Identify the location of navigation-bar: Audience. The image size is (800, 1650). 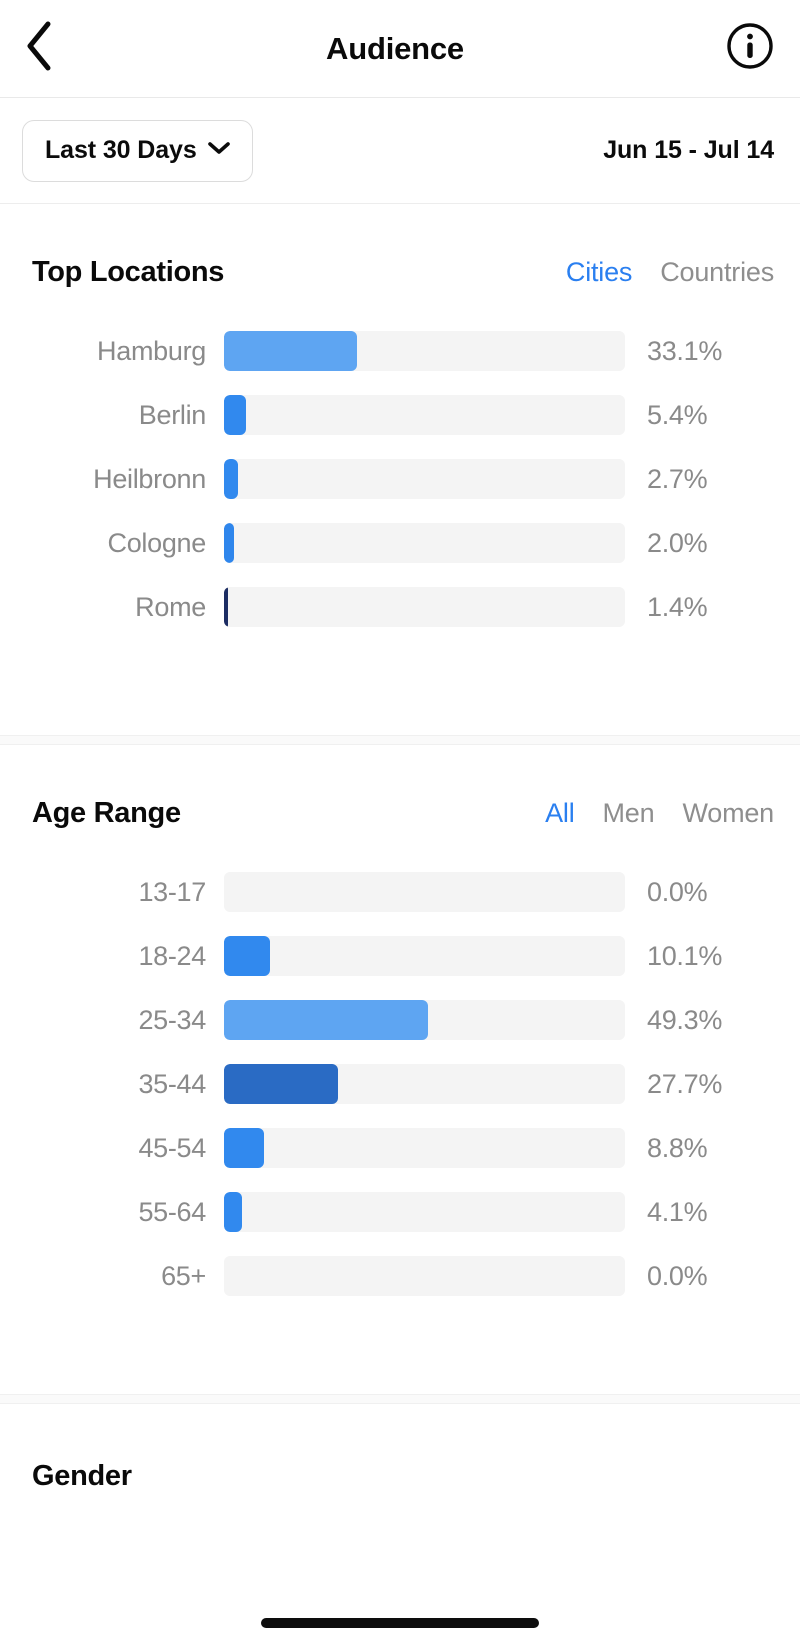
(400, 49).